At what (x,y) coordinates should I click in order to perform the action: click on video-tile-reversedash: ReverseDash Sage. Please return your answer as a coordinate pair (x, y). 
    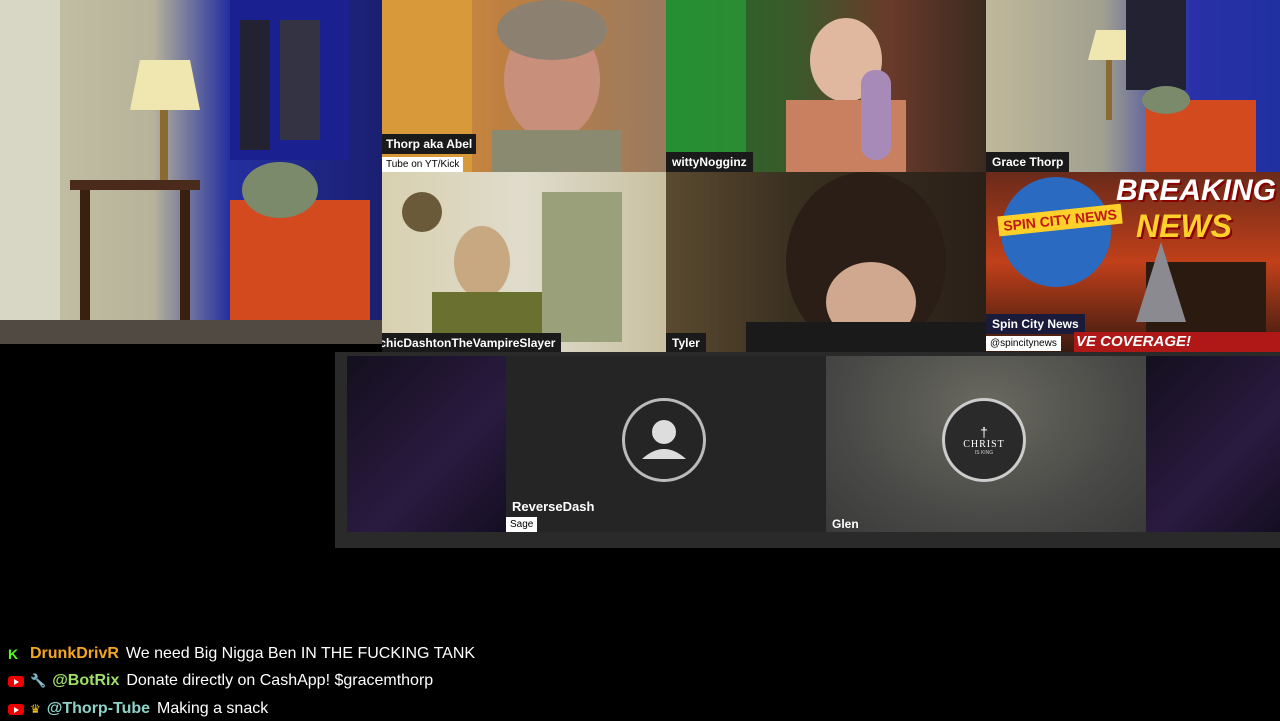
    Looking at the image, I should click on (666, 444).